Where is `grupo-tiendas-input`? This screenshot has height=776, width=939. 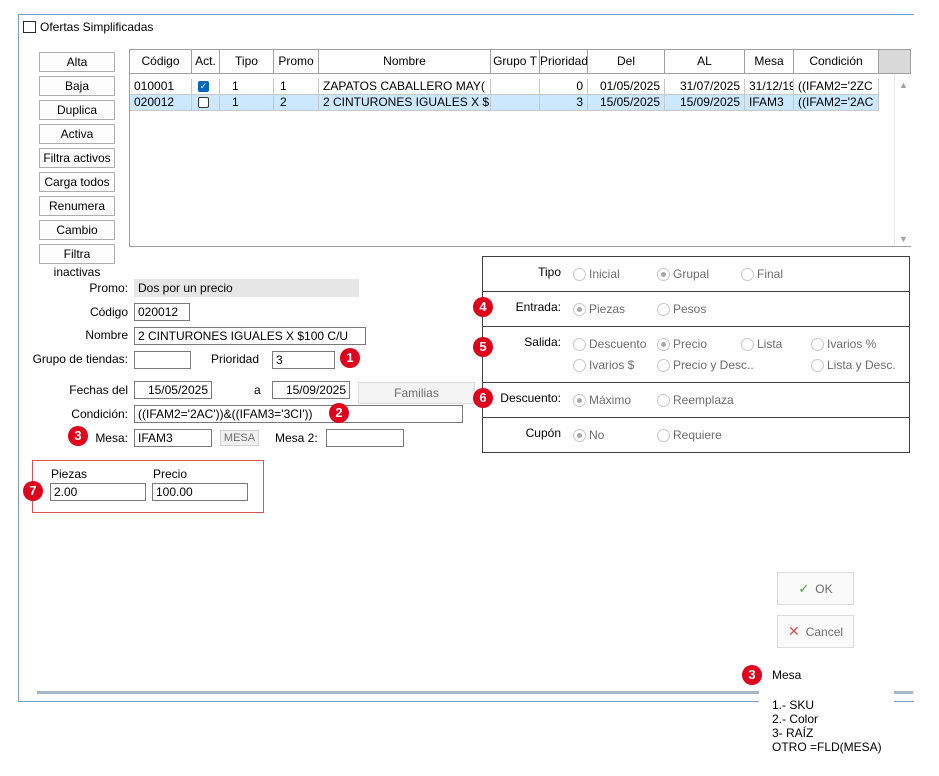 grupo-tiendas-input is located at coordinates (162, 360).